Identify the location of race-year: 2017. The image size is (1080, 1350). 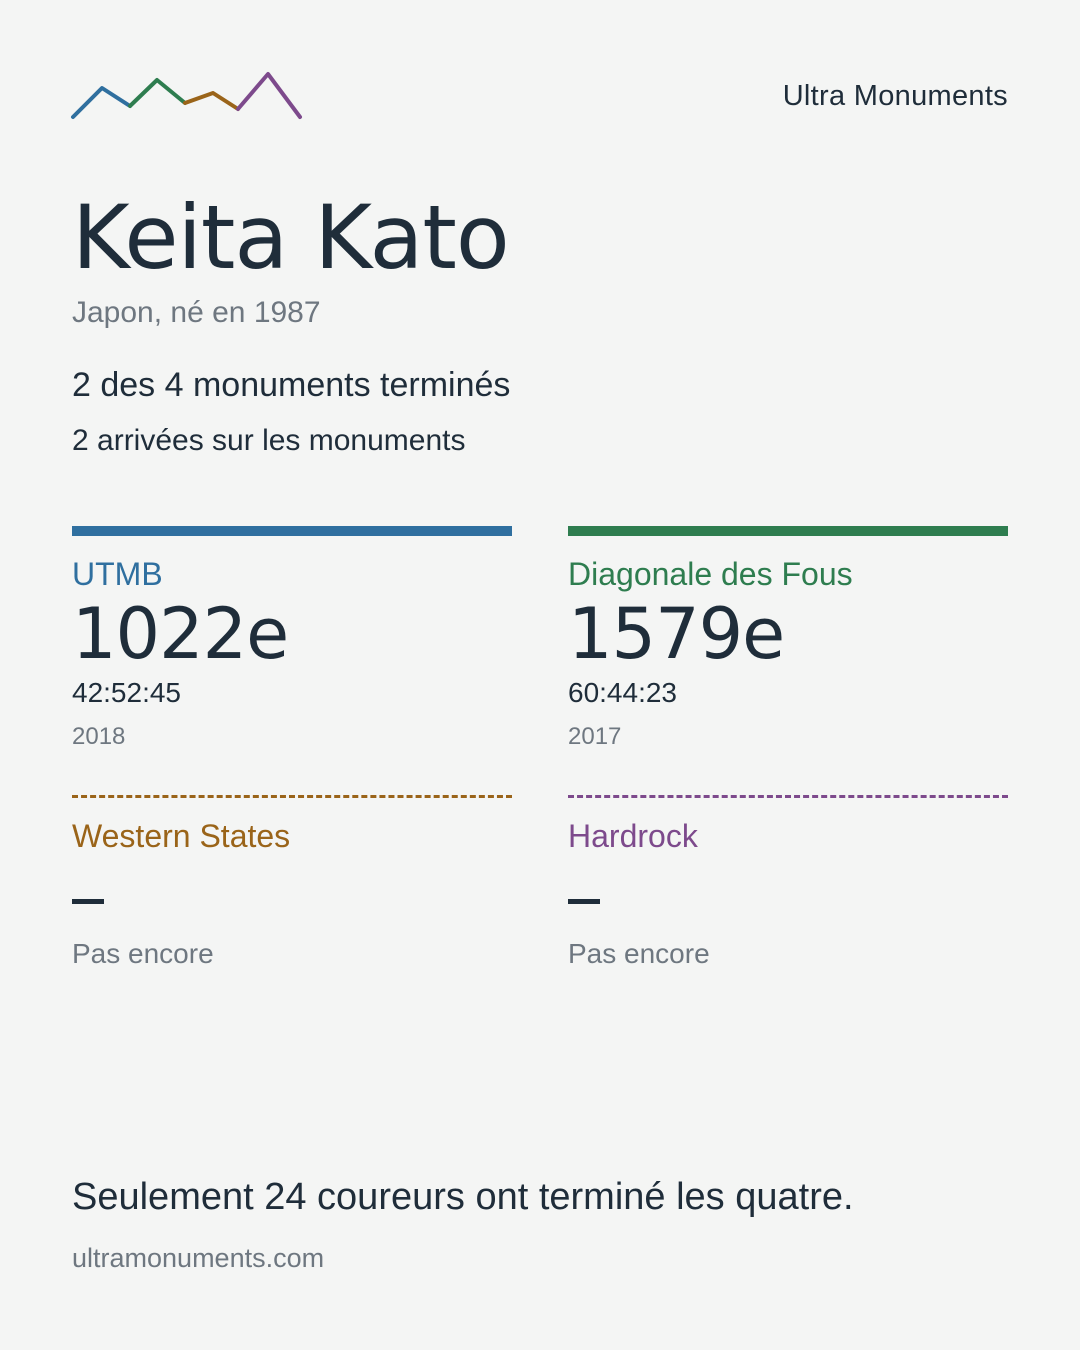
(595, 736).